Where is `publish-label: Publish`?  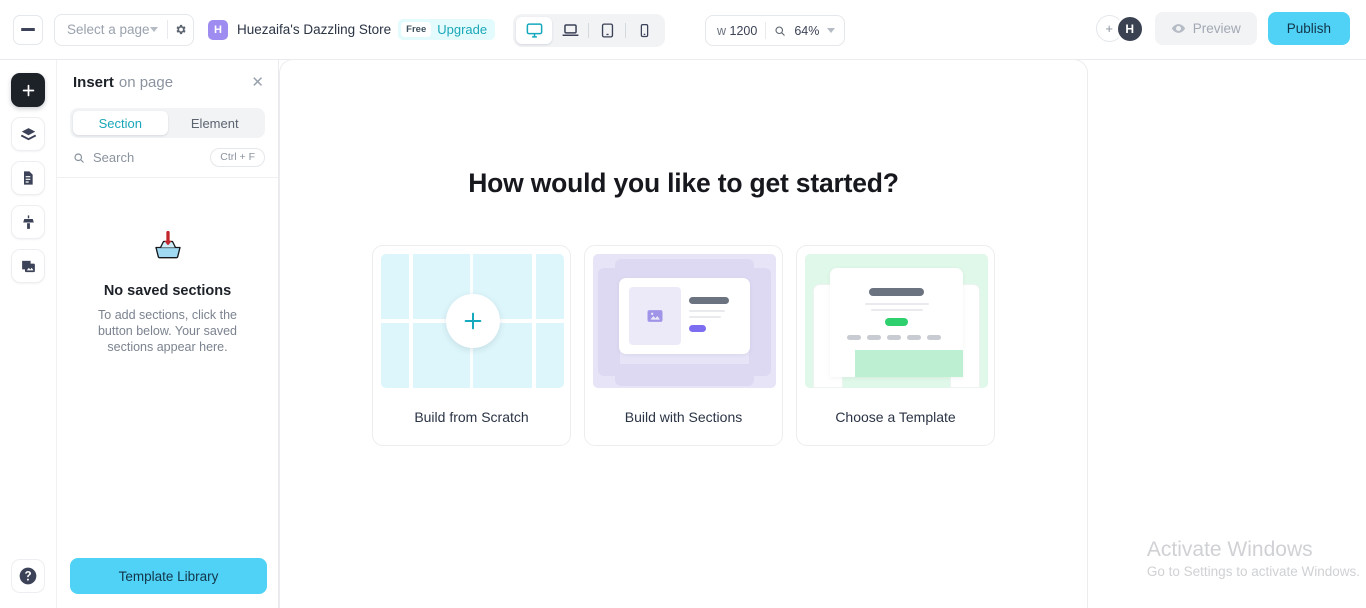
publish-label: Publish is located at coordinates (1308, 28).